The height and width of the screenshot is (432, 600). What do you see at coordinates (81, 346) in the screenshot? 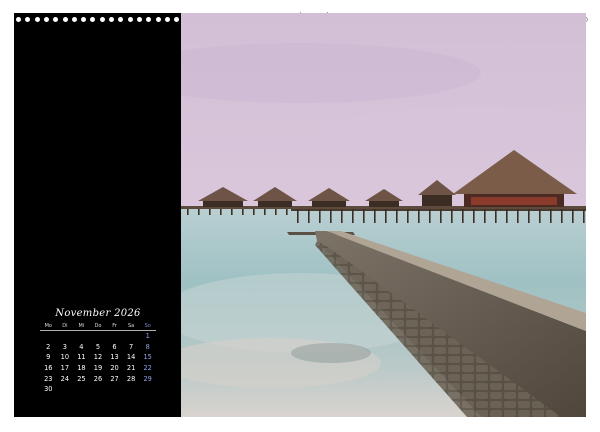
I see `calendar-day: 4` at bounding box center [81, 346].